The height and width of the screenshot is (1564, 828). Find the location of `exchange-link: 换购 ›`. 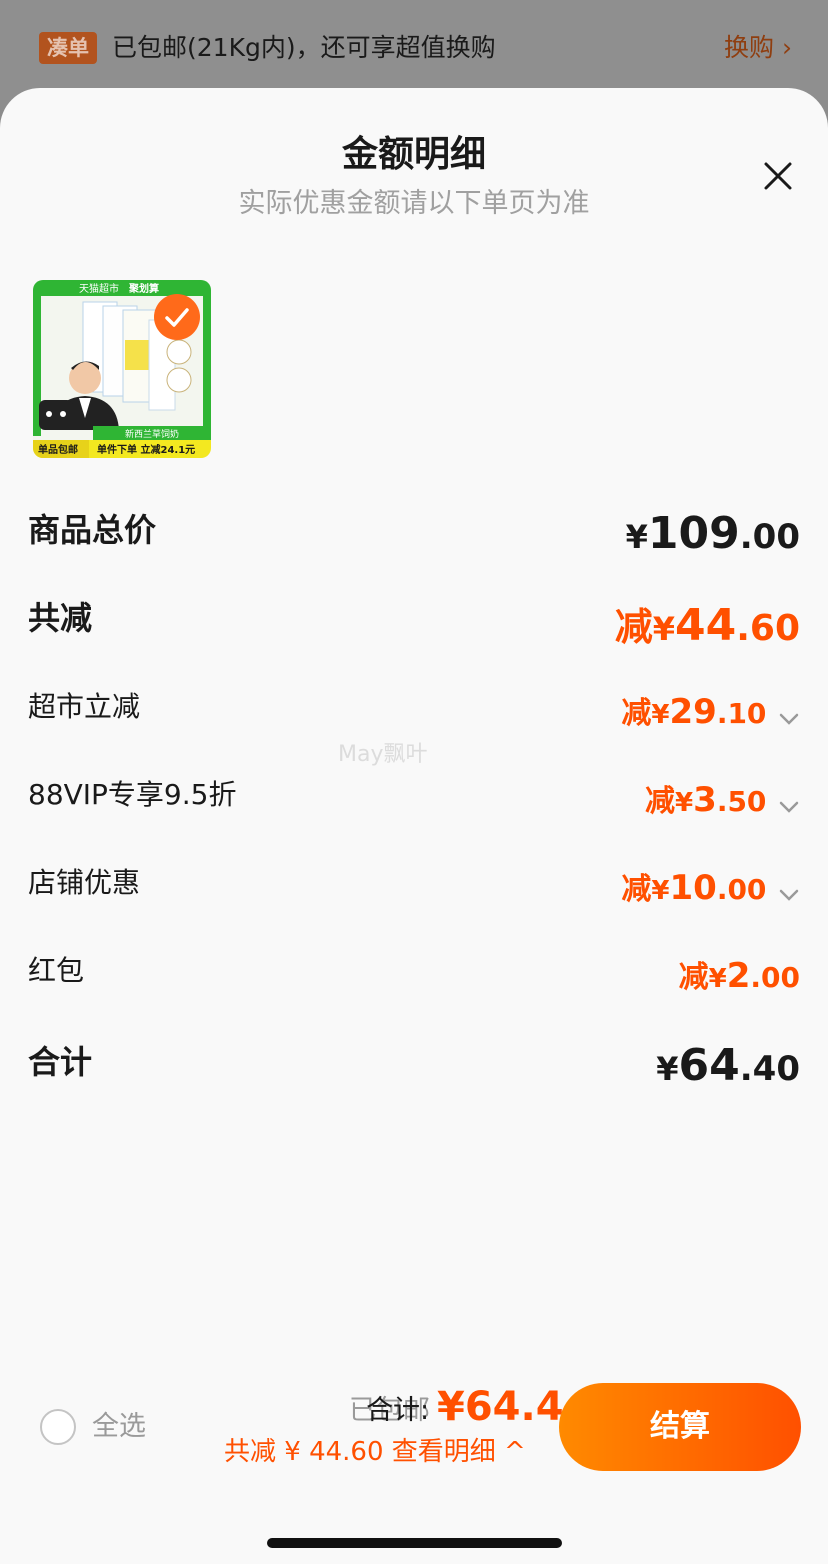

exchange-link: 换购 › is located at coordinates (758, 48).